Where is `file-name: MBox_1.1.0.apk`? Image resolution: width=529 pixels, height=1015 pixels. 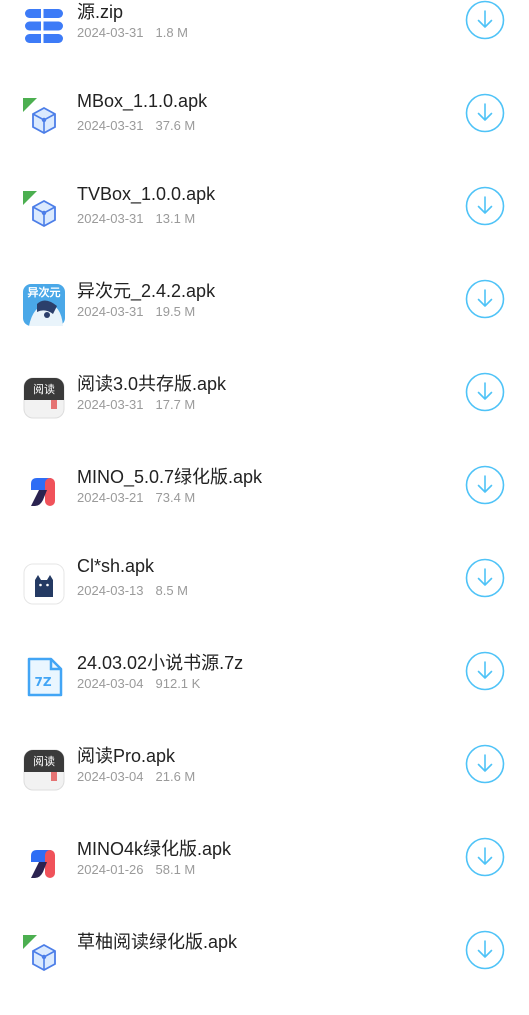 file-name: MBox_1.1.0.apk is located at coordinates (142, 101).